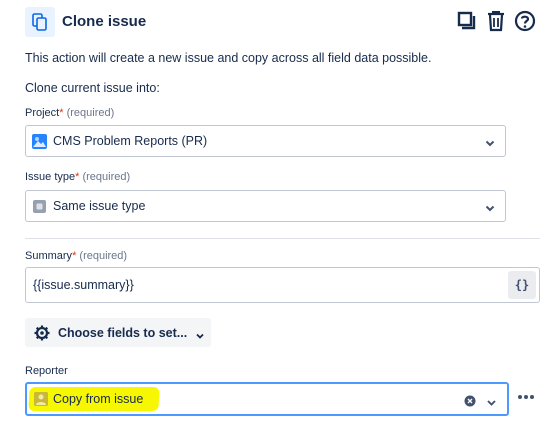  Describe the element at coordinates (99, 206) in the screenshot. I see `issue-type-value: Same issue type` at that location.